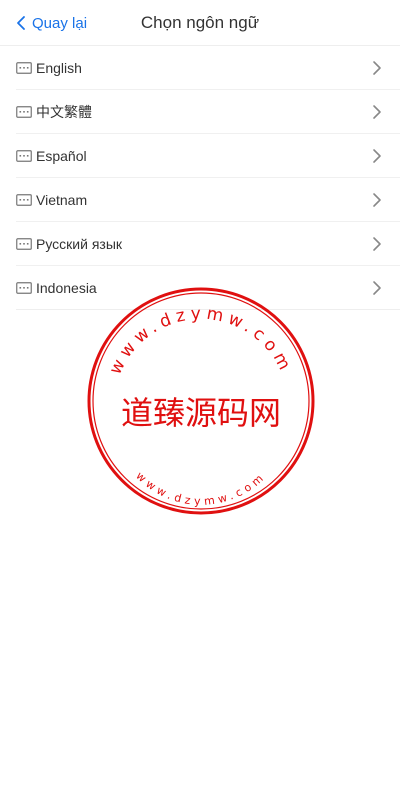  What do you see at coordinates (61, 155) in the screenshot?
I see `language-label: Español` at bounding box center [61, 155].